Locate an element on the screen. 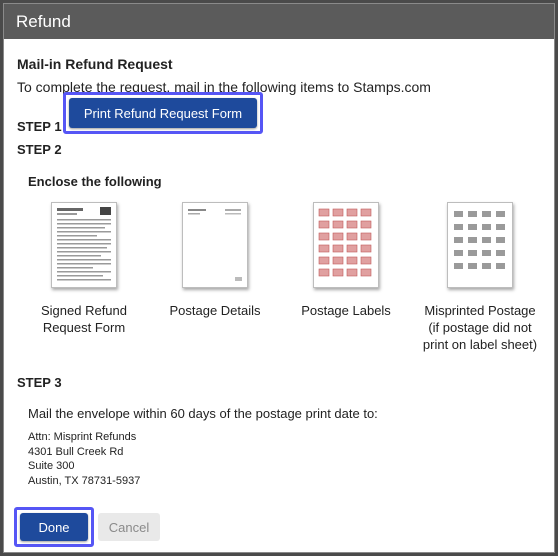 This screenshot has height=556, width=558. step3-label: STEP 3 is located at coordinates (39, 382).